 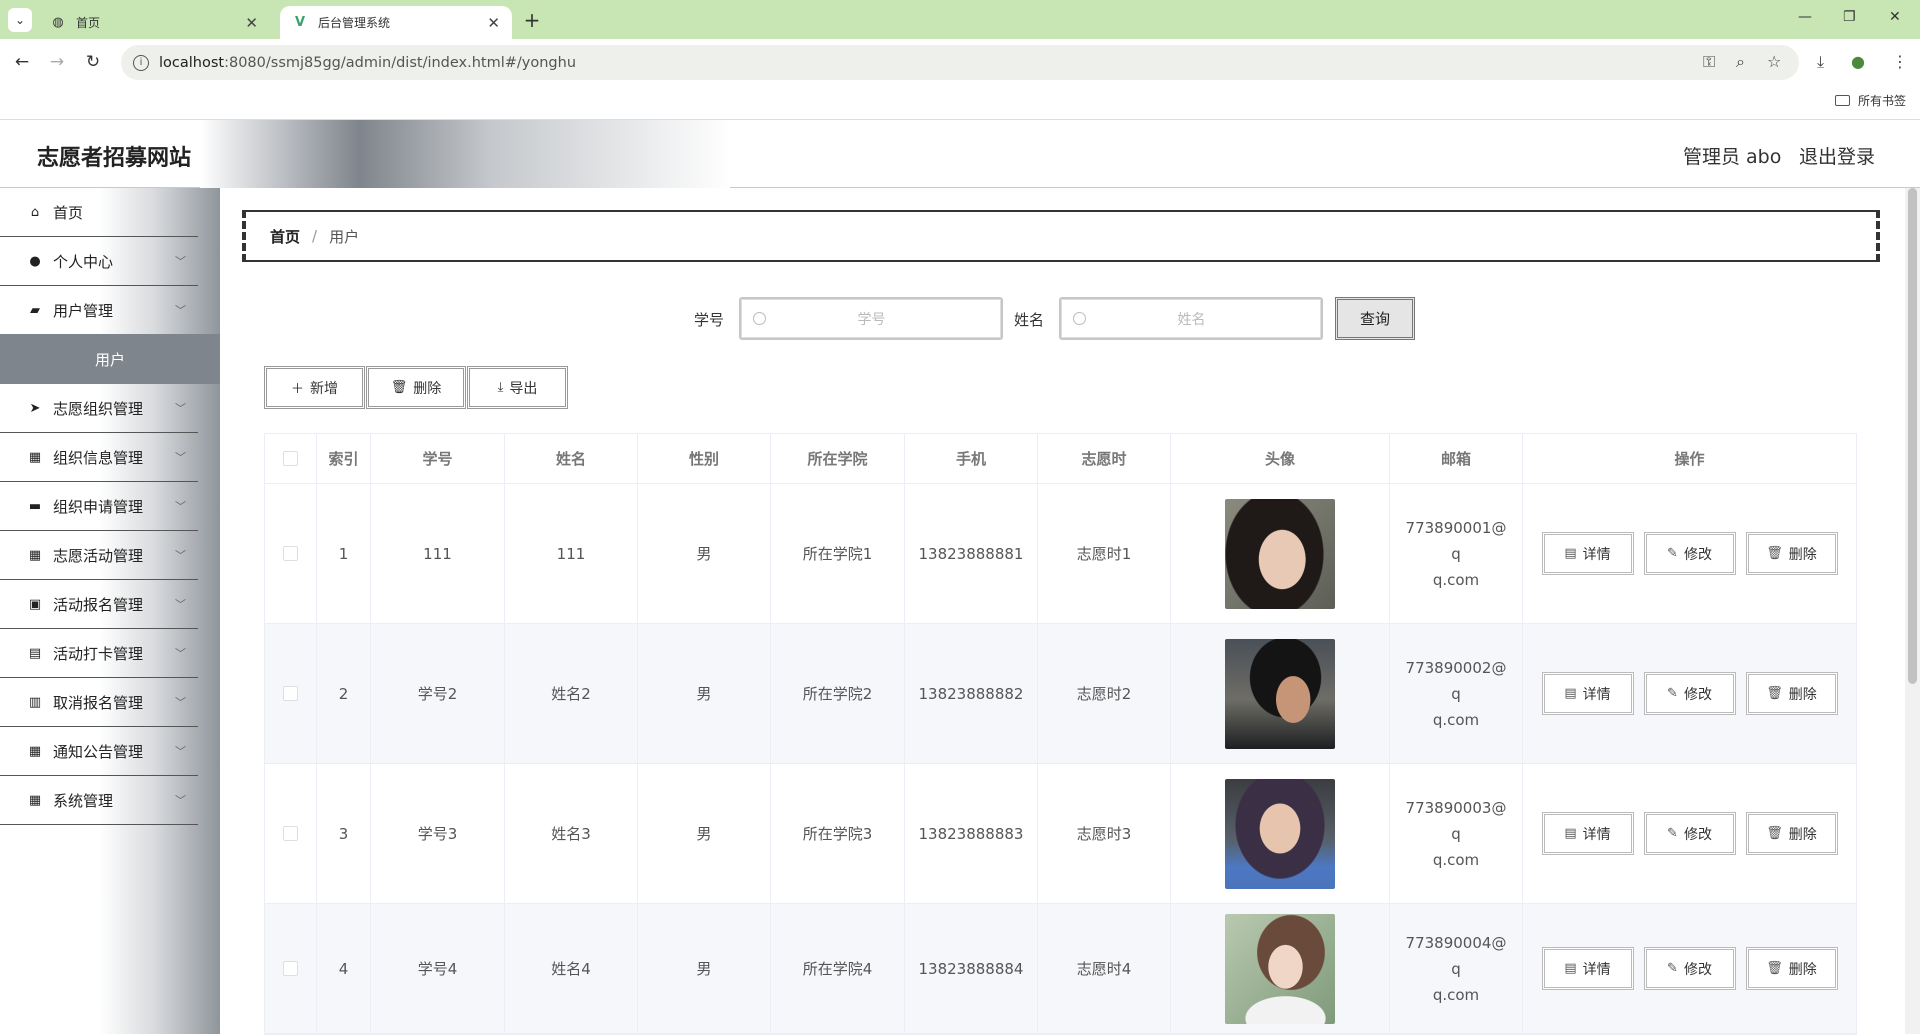 What do you see at coordinates (99, 212) in the screenshot?
I see `sidebar-item-home: ⌂ 首页` at bounding box center [99, 212].